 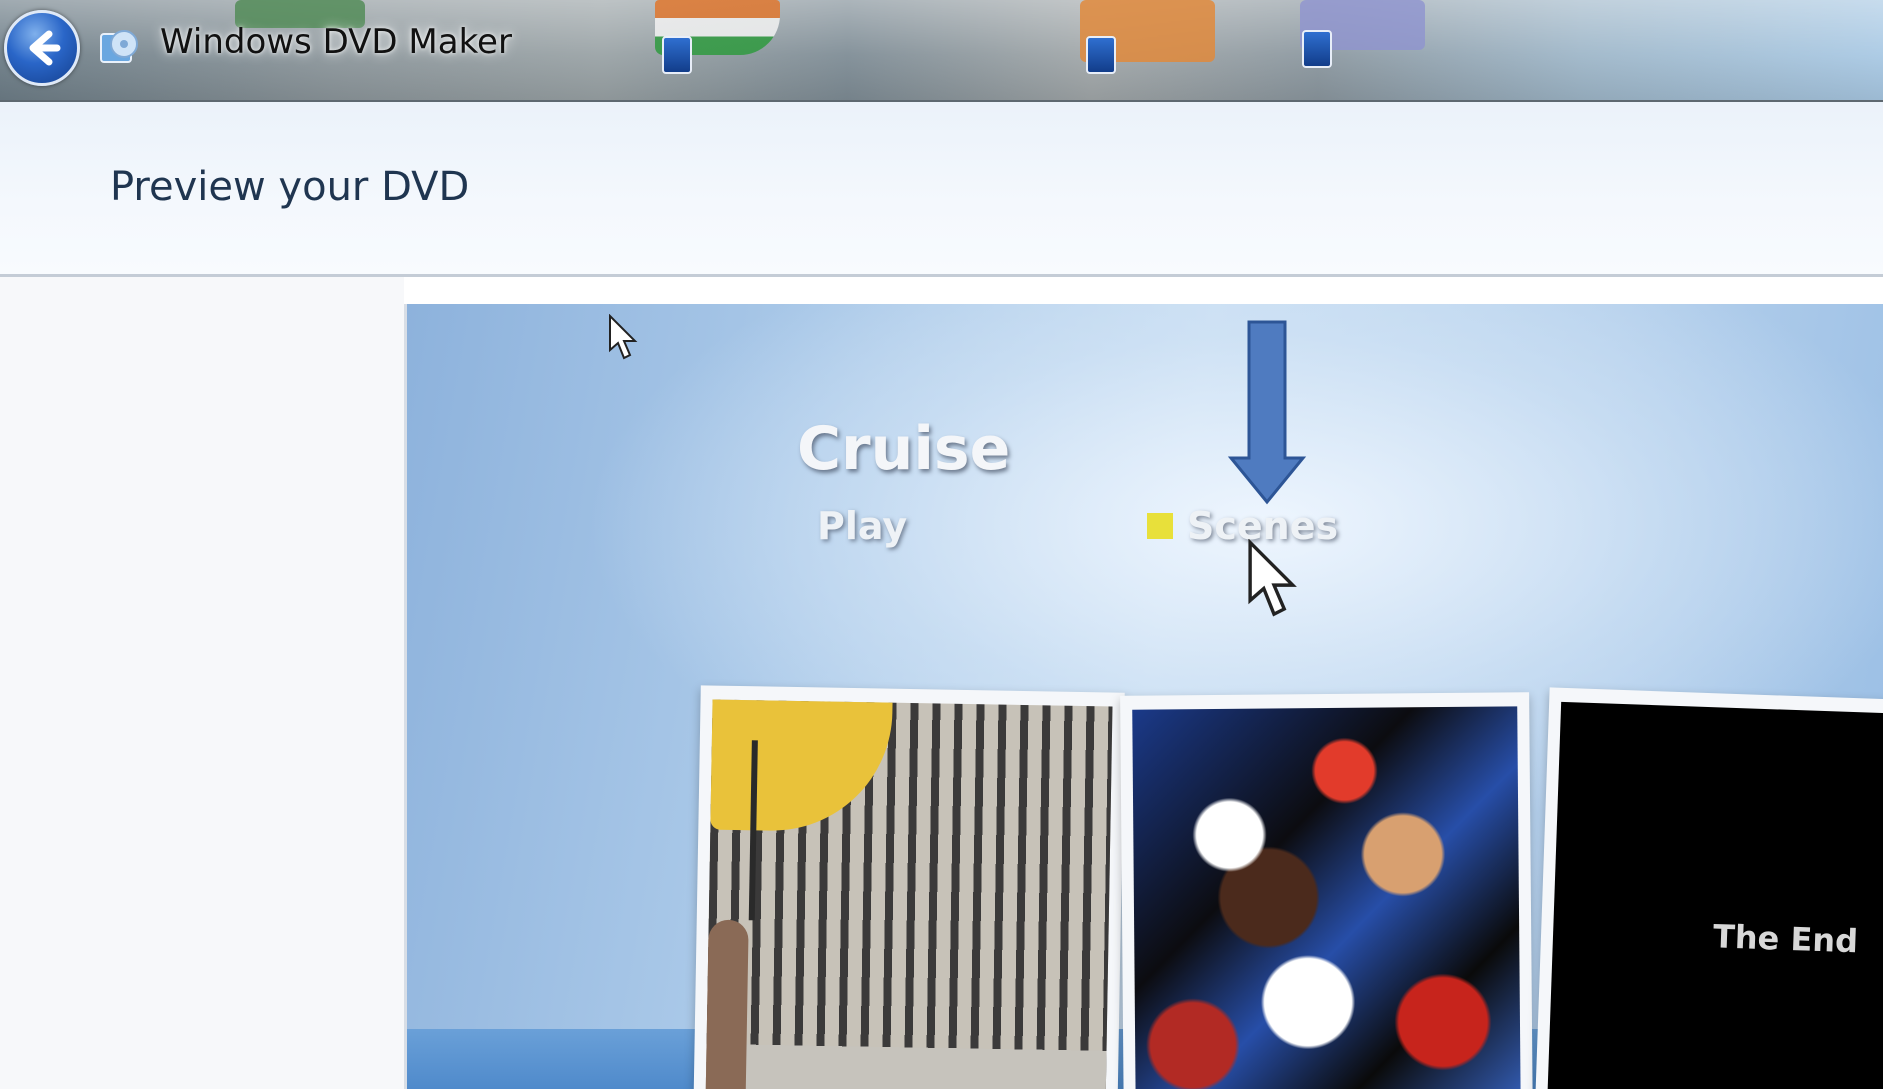 What do you see at coordinates (909, 894) in the screenshot?
I see `venice-square-photo` at bounding box center [909, 894].